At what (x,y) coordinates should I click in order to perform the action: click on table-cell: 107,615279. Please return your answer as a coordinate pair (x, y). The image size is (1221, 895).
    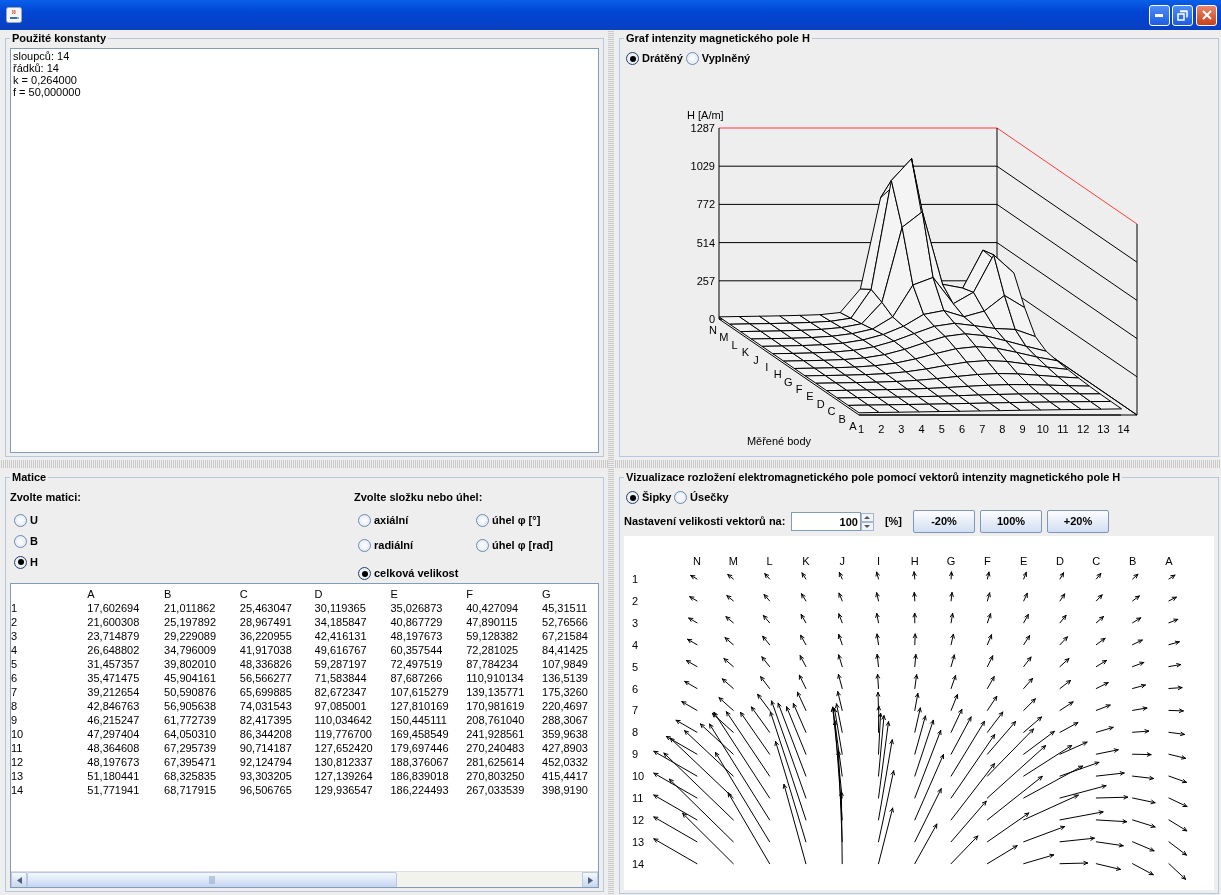
    Looking at the image, I should click on (419, 692).